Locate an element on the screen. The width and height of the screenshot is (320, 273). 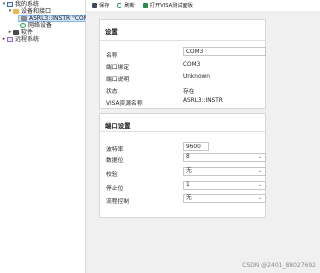
settings-divider is located at coordinates (182, 40).